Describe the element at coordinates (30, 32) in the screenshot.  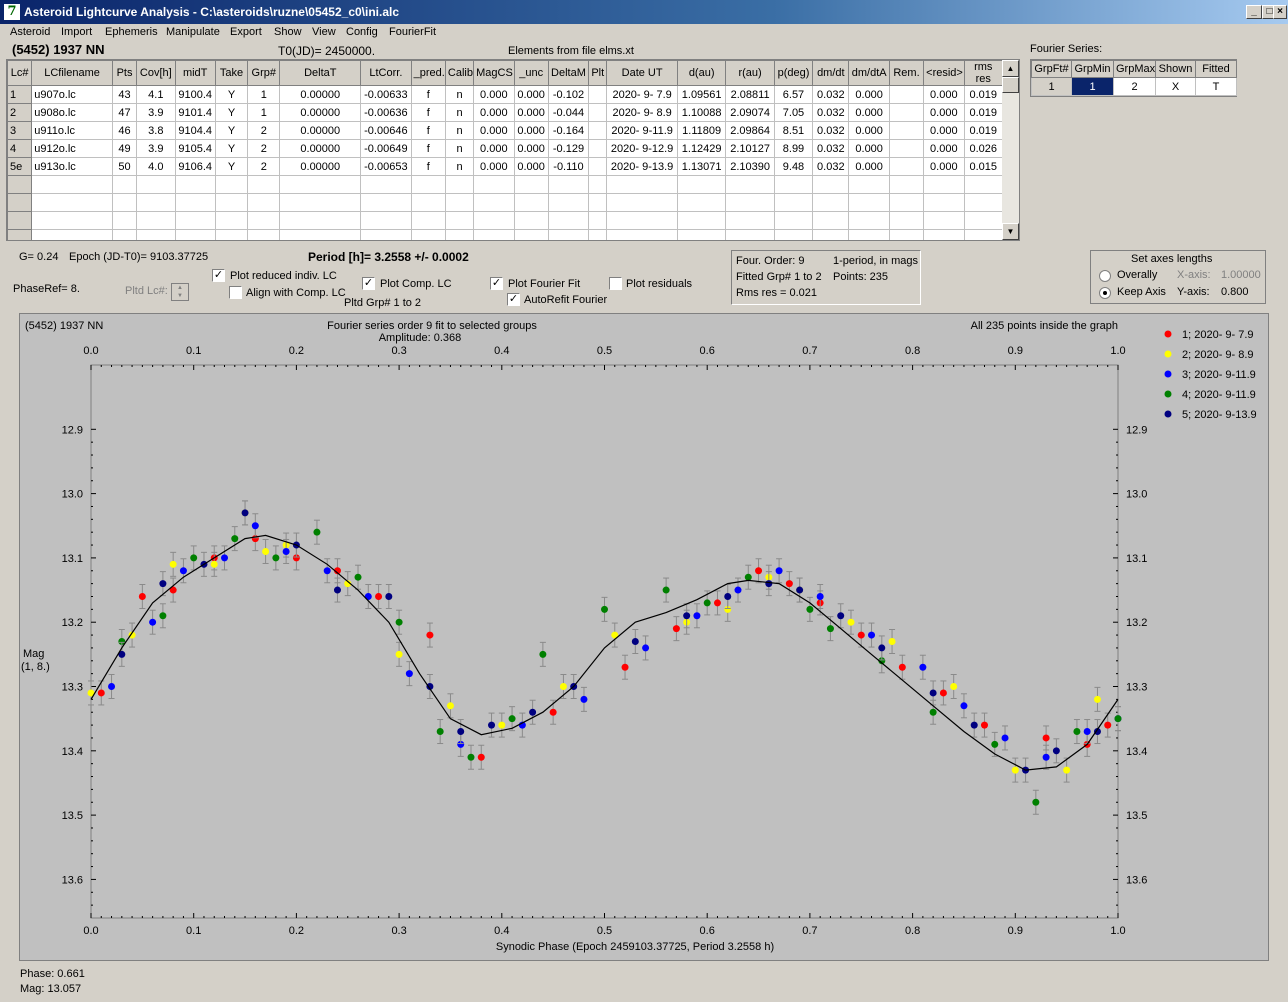
I see `menu-asteroid: Asteroid` at that location.